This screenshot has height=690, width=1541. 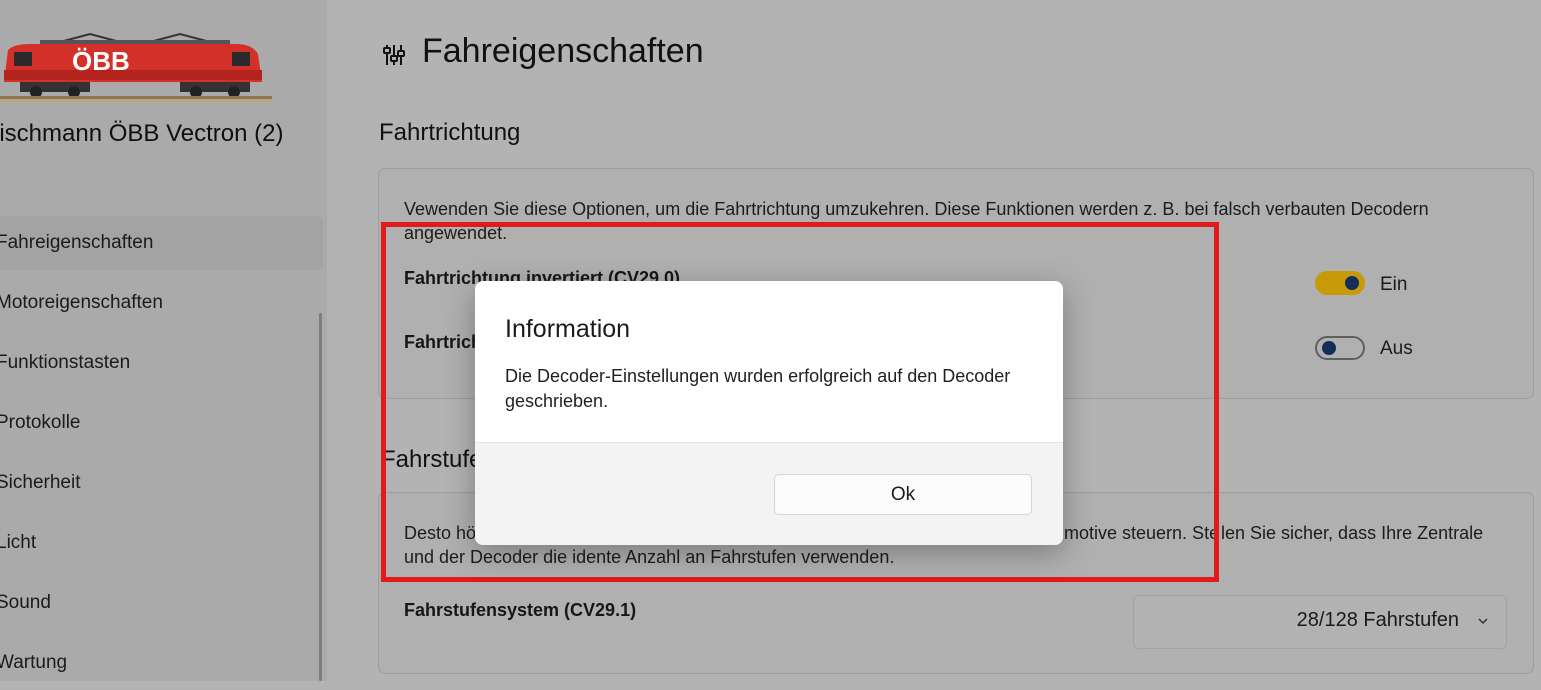 I want to click on section-title-direction: Fahrtrichtung, so click(x=450, y=132).